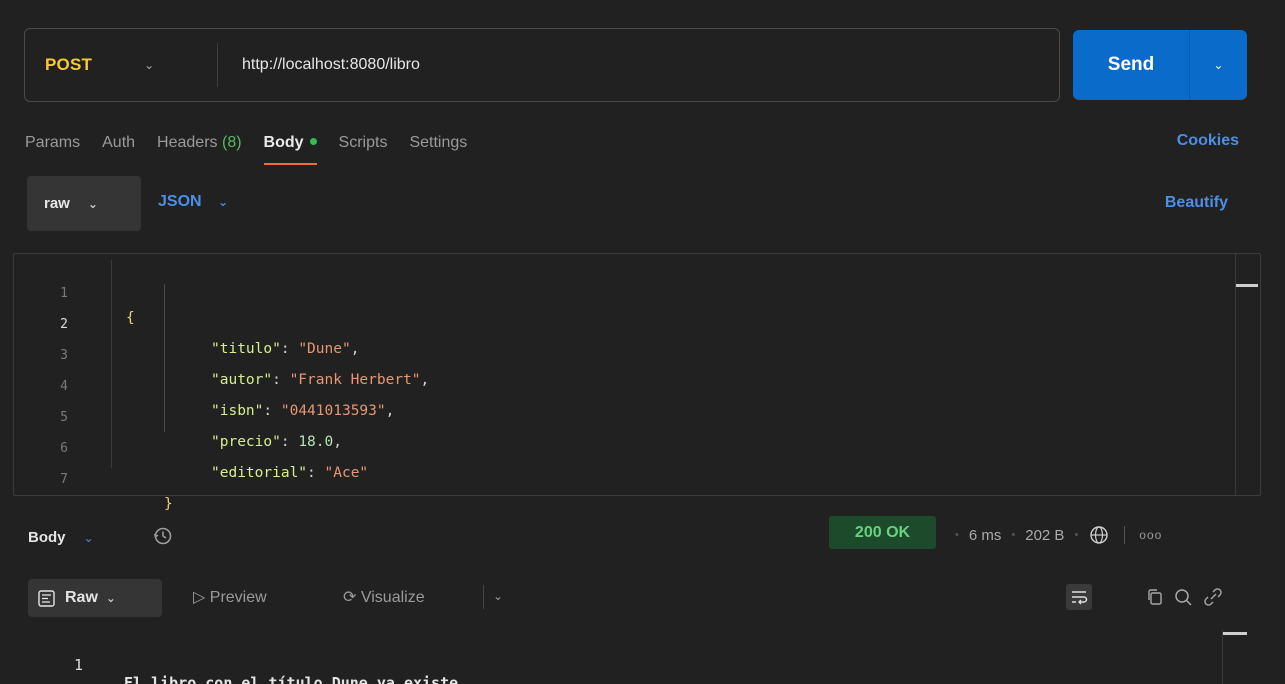 This screenshot has height=684, width=1285. I want to click on visualize-button: ⟳ Visualize, so click(384, 597).